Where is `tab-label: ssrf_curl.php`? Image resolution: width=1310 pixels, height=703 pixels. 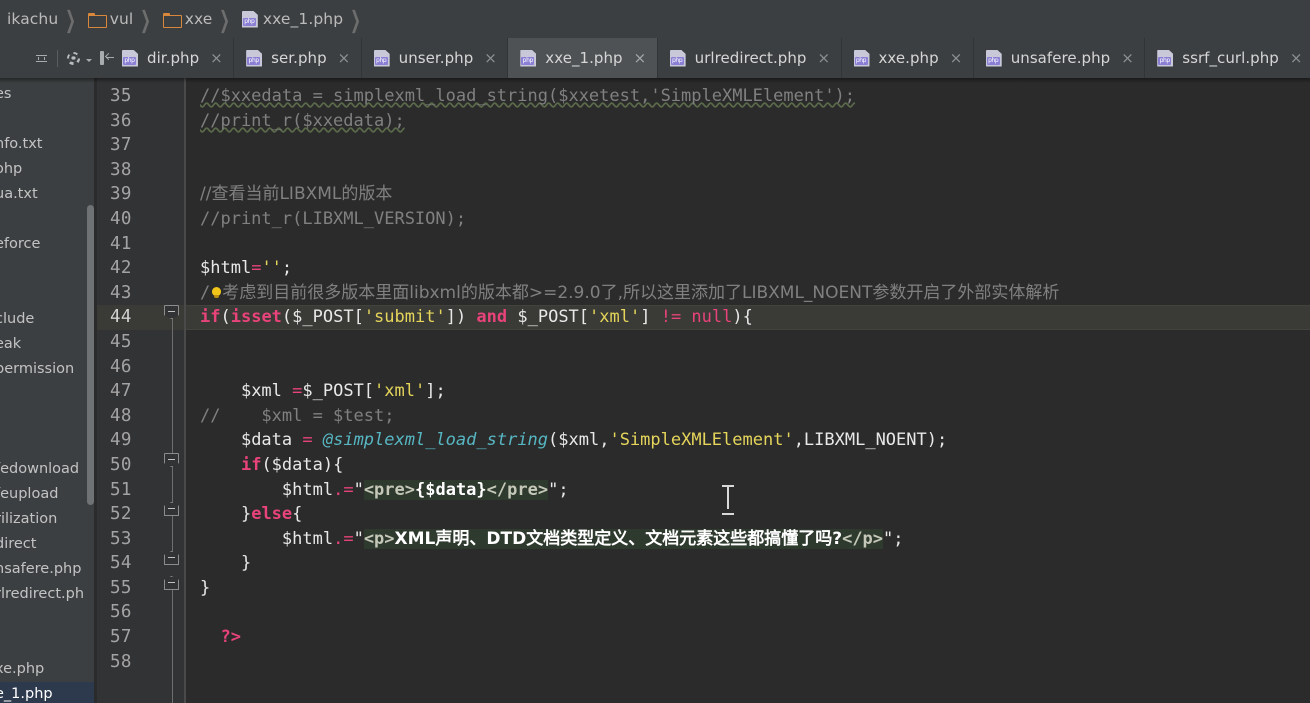
tab-label: ssrf_curl.php is located at coordinates (1230, 58).